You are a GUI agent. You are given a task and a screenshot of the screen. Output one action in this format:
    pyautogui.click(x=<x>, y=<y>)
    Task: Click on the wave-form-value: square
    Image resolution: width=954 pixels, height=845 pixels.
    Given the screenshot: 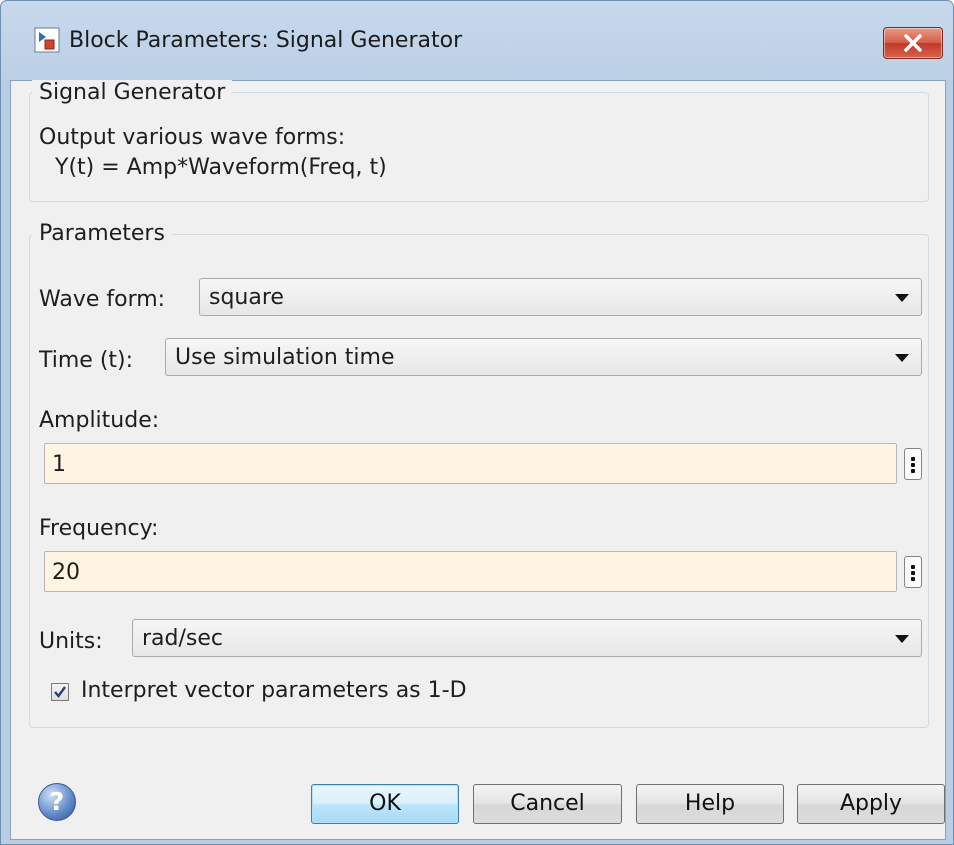 What is the action you would take?
    pyautogui.click(x=246, y=297)
    